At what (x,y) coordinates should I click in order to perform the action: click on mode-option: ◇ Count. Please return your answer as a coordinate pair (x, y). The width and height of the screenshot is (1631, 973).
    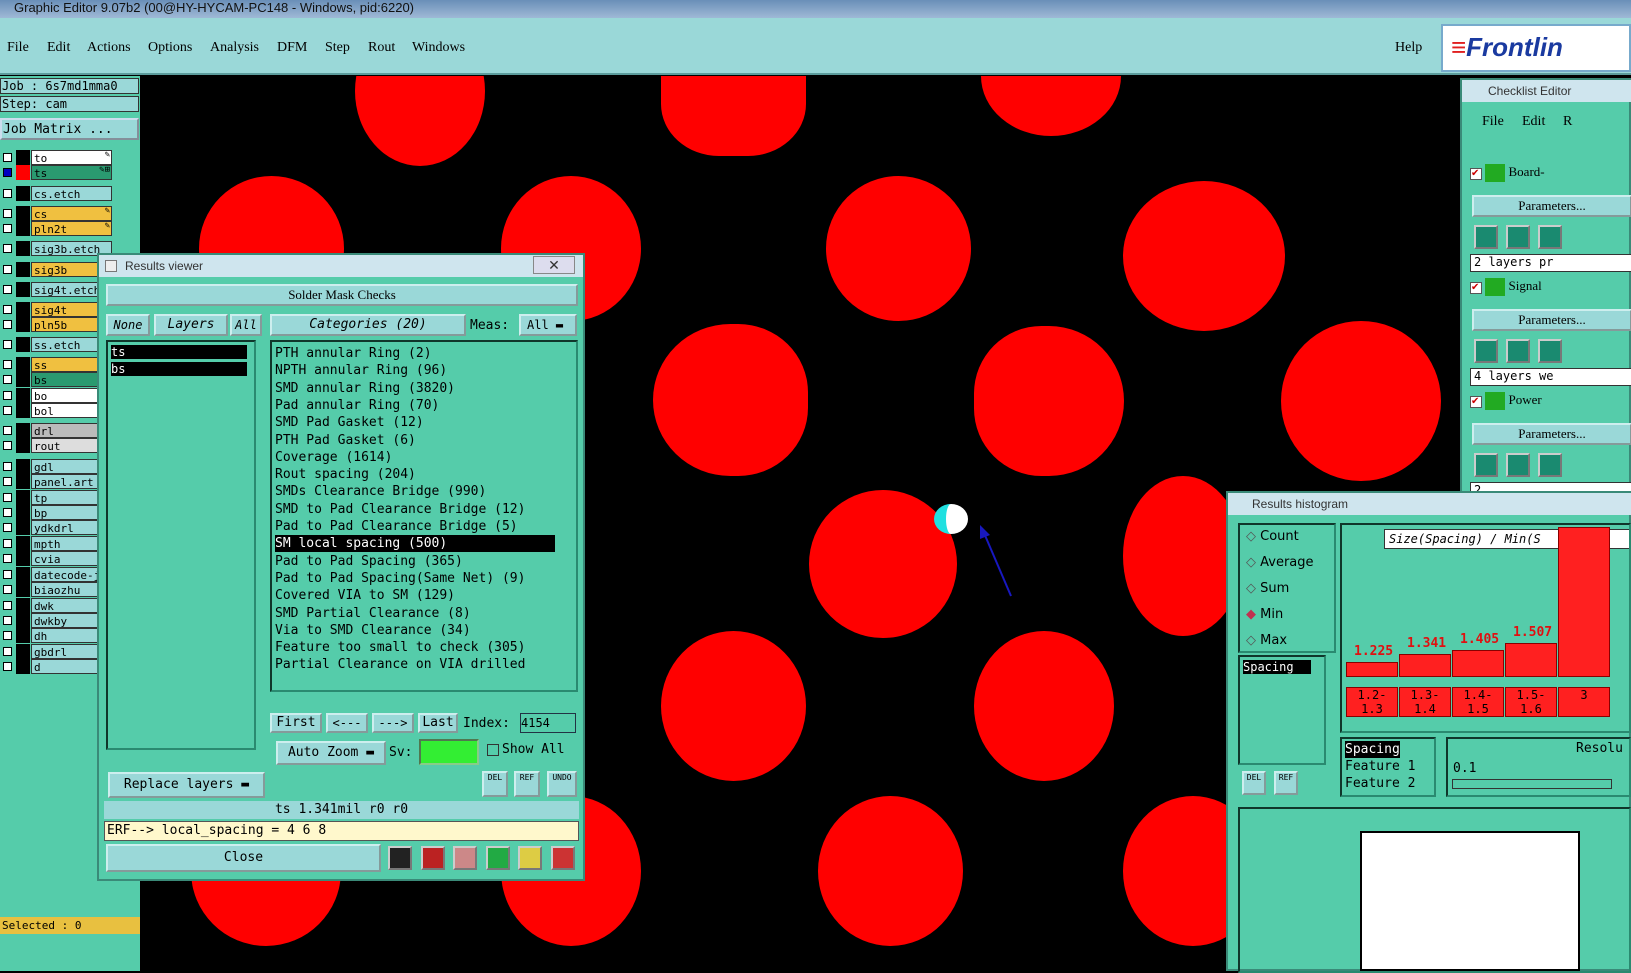
    Looking at the image, I should click on (1272, 536).